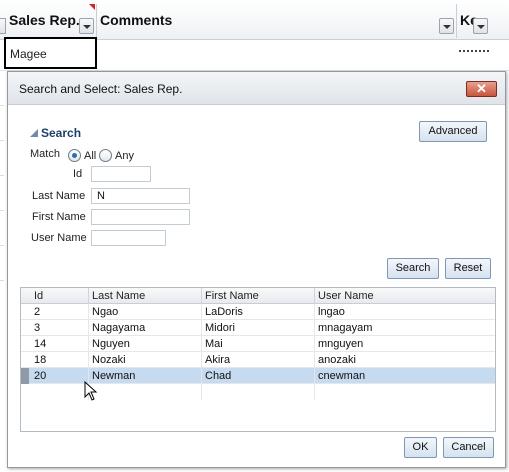  What do you see at coordinates (61, 133) in the screenshot?
I see `search-heading: Search` at bounding box center [61, 133].